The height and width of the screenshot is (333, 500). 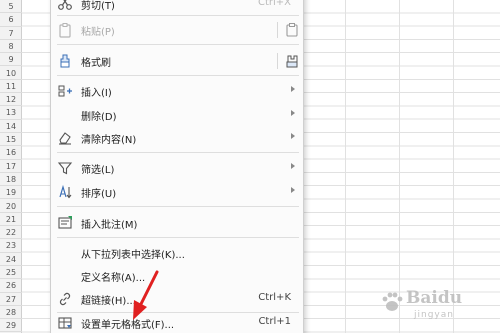 What do you see at coordinates (11, 180) in the screenshot?
I see `row-number: 18` at bounding box center [11, 180].